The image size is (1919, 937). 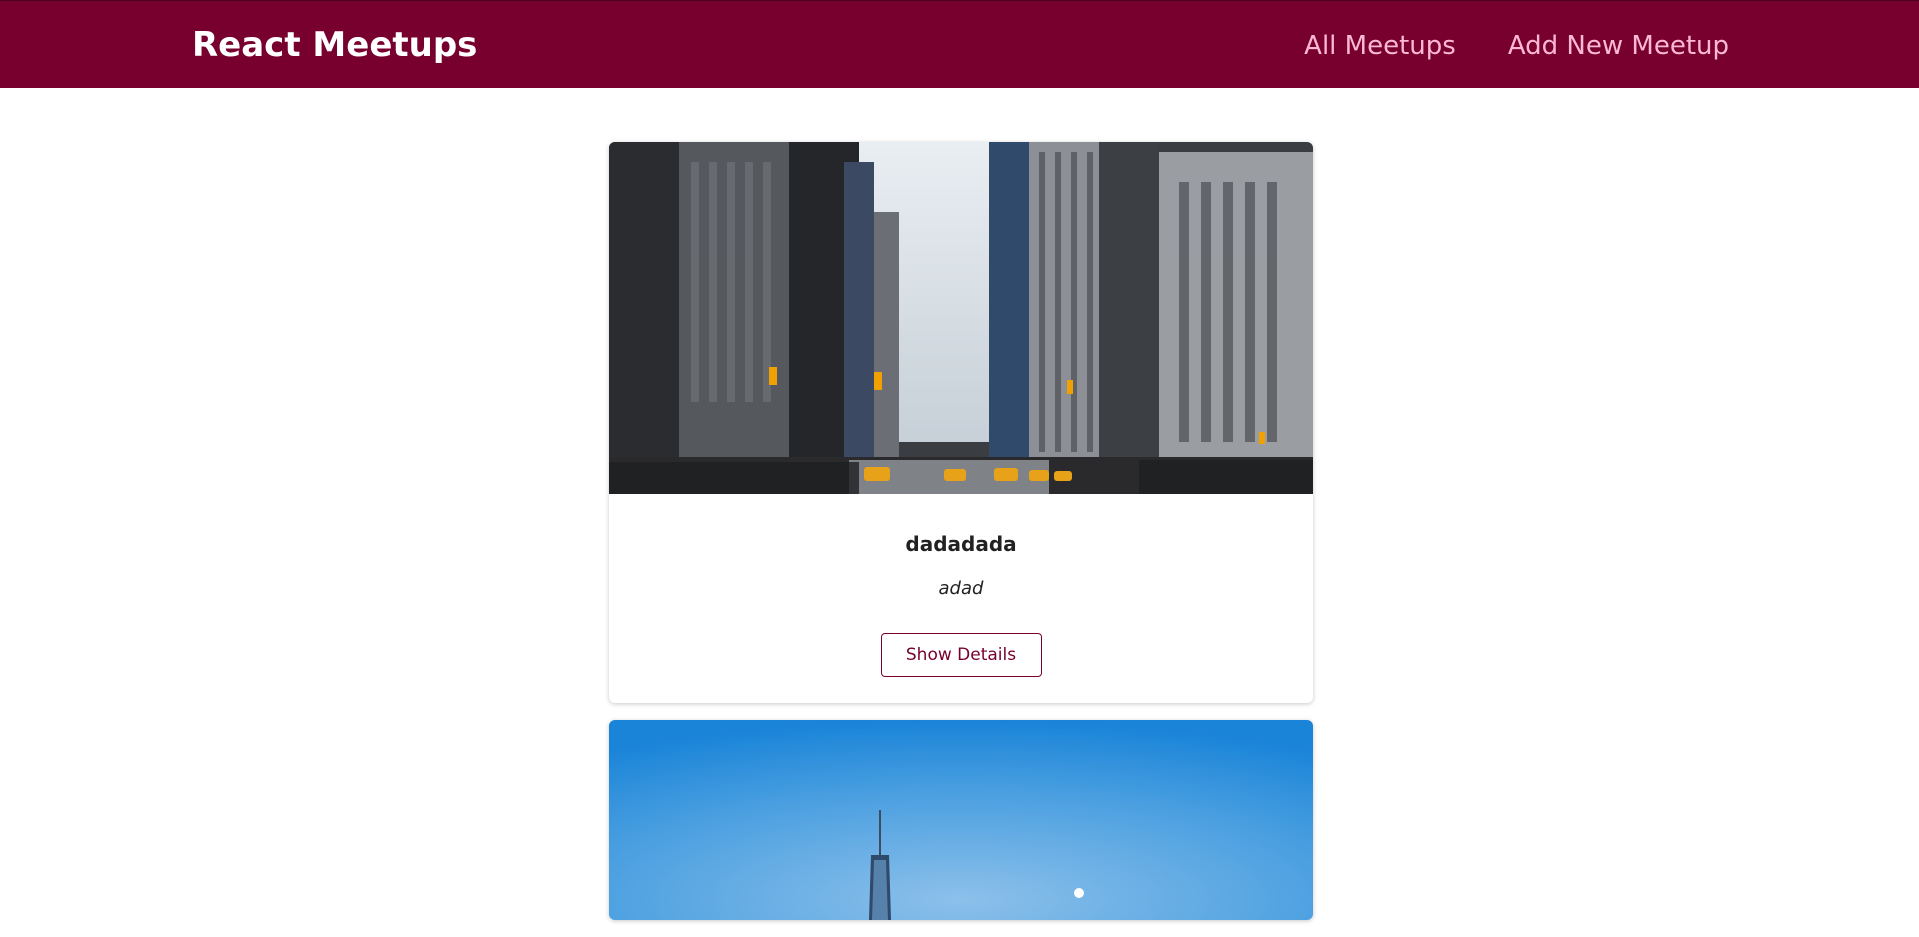 I want to click on tower-sky-photo, so click(x=961, y=820).